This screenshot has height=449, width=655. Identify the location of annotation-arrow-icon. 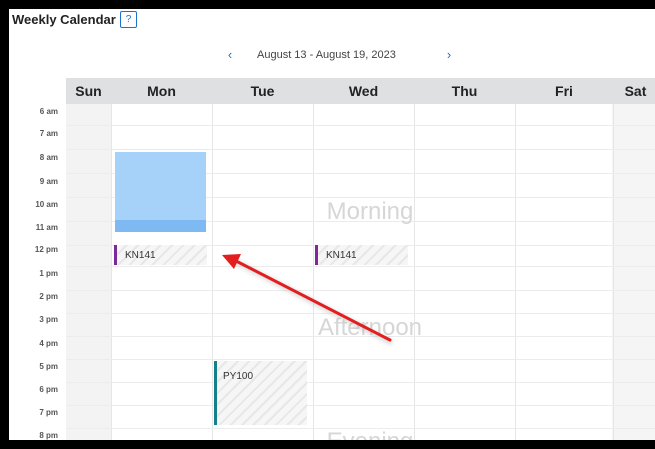
(308, 300).